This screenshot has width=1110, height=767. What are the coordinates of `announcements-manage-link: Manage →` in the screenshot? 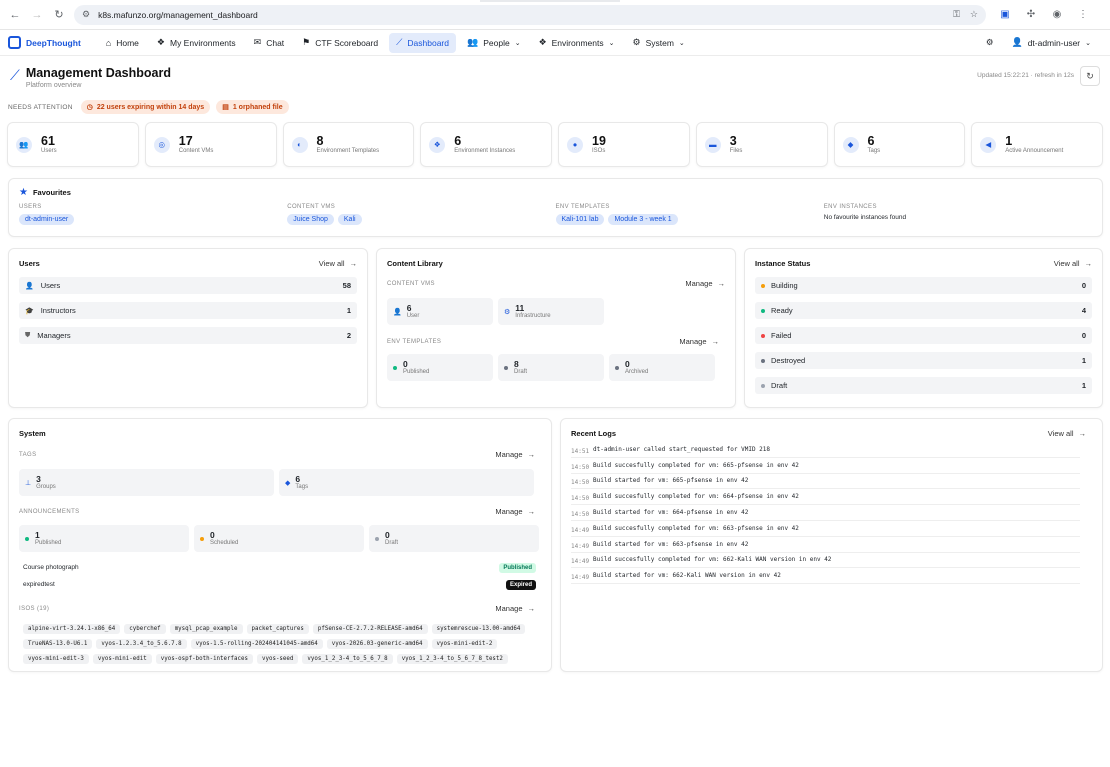 It's located at (515, 511).